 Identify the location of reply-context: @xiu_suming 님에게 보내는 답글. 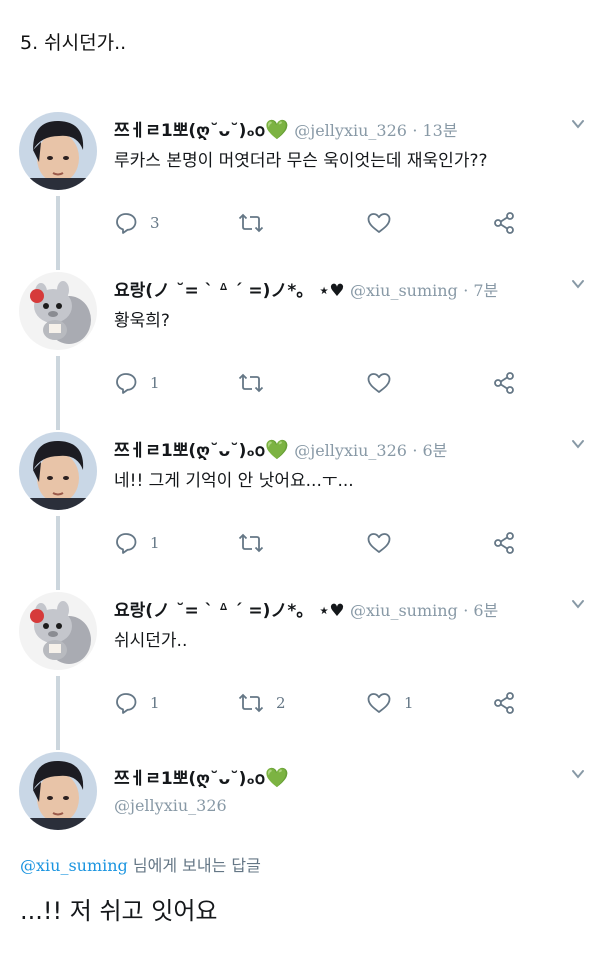
(140, 864).